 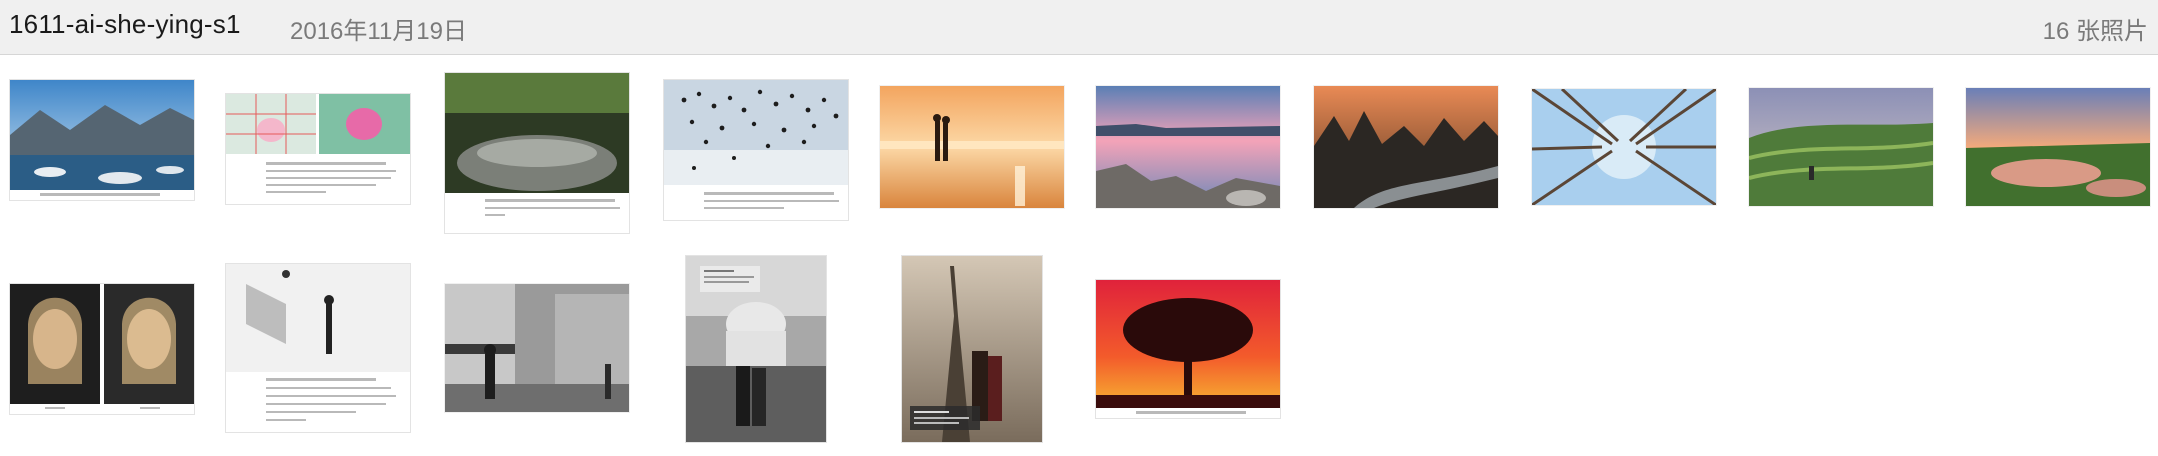 I want to click on photo-thumbnail-paris-street-bw, so click(x=537, y=348).